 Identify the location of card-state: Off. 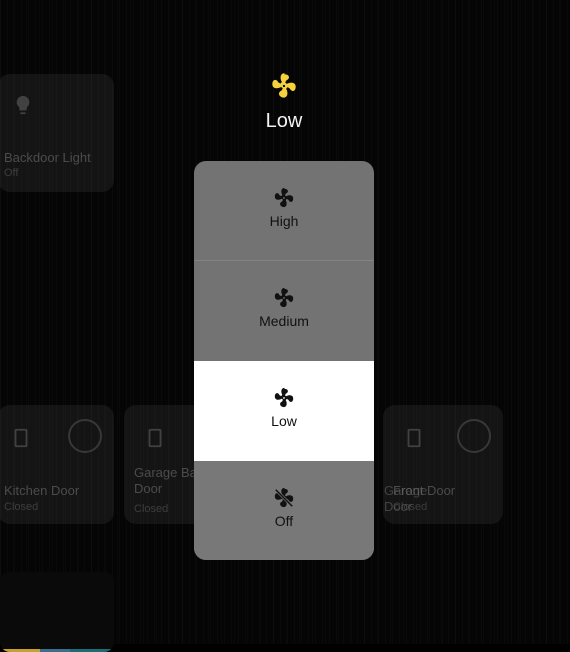
(11, 173).